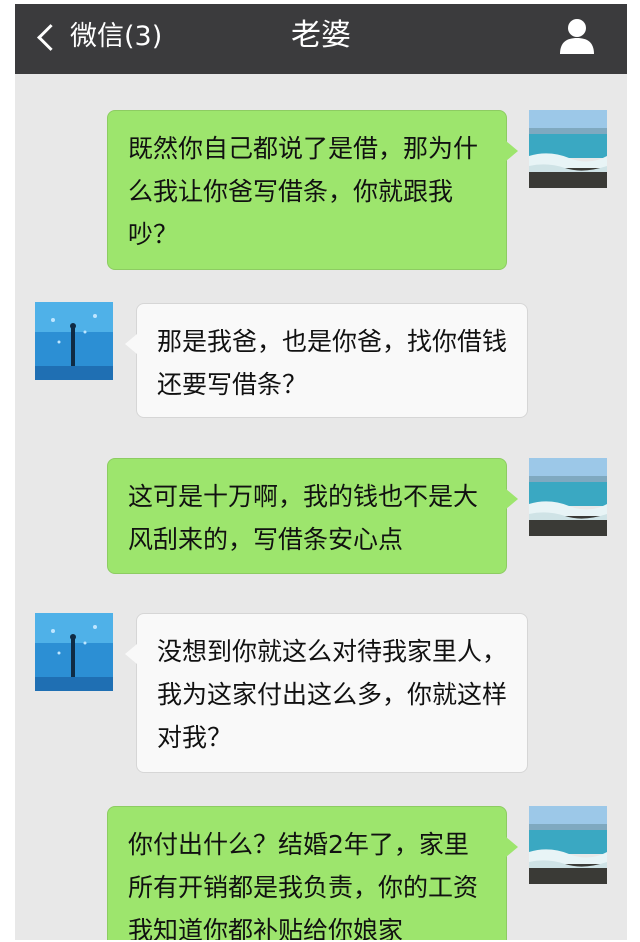 This screenshot has height=942, width=640. Describe the element at coordinates (312, 873) in the screenshot. I see `message-bubble-sent: 你付出什么？结婚2年了，家里所有开销都是我负责，你的工资我知道你都补贴给你娘家` at that location.